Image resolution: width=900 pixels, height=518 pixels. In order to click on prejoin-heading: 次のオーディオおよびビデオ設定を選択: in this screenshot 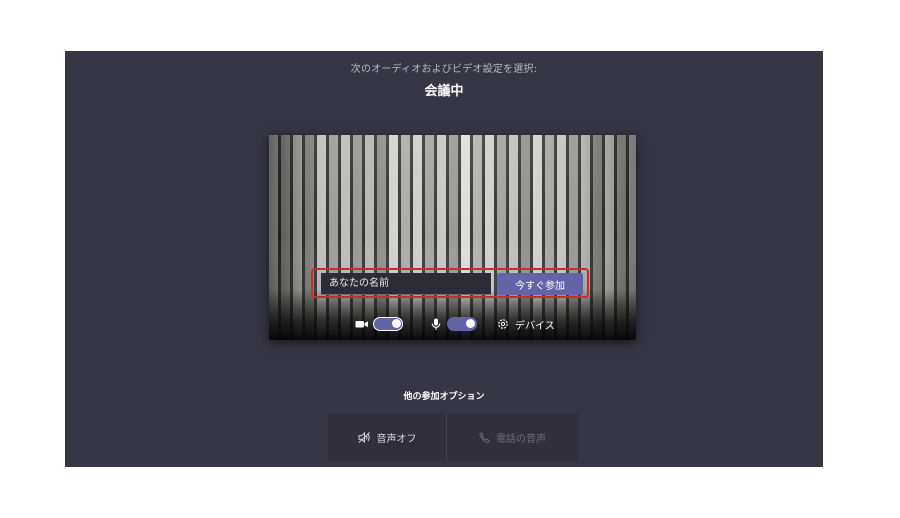, I will do `click(444, 69)`.